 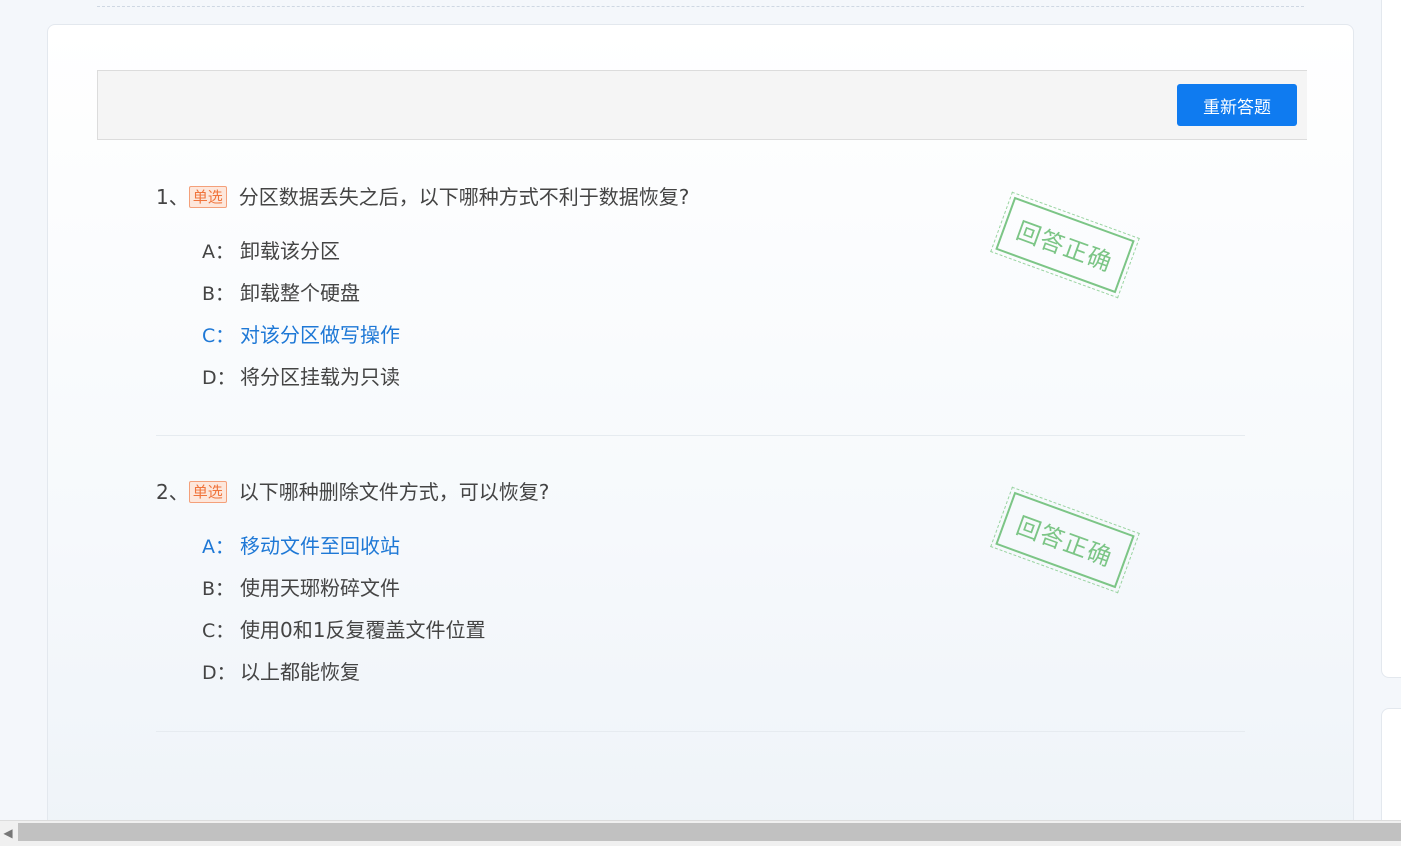 I want to click on option-list: A： 卸载该分区 B： 卸载整个硬盘 C： 对该分区做写操作 D： 将分区挂载为只读, so click(x=301, y=314).